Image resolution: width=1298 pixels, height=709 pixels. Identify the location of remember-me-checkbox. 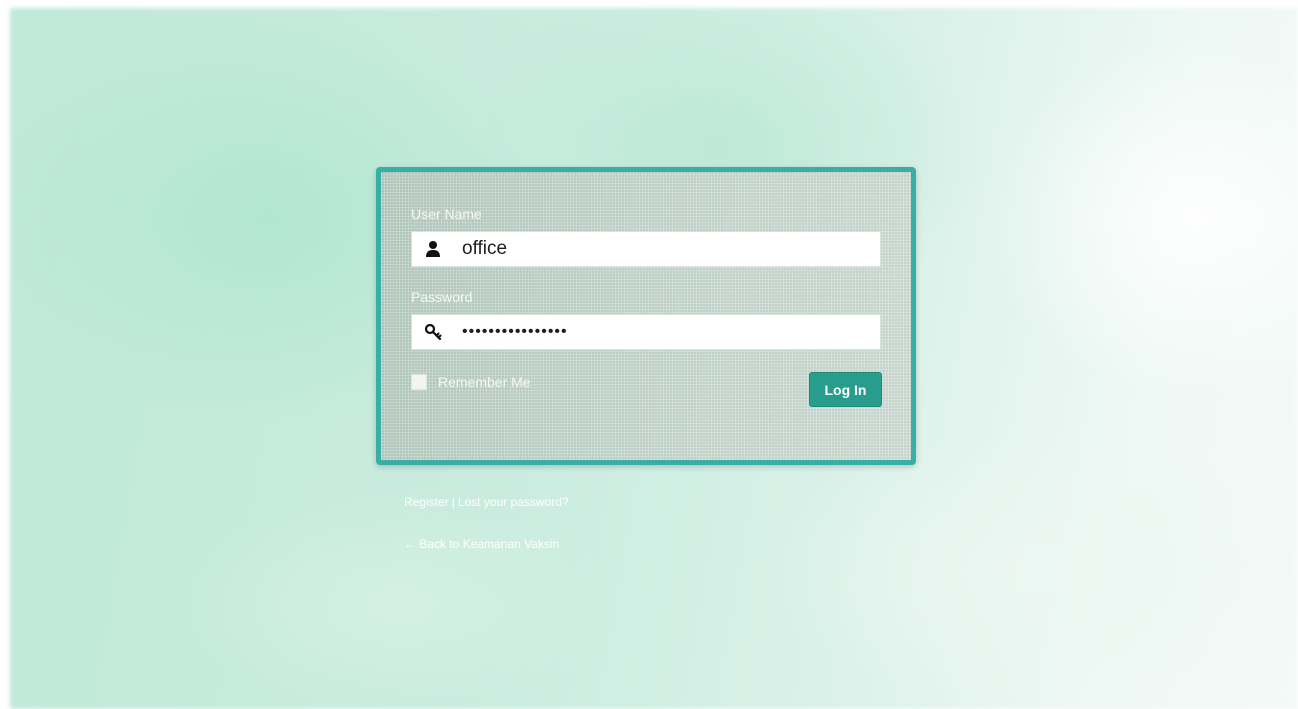
(419, 382).